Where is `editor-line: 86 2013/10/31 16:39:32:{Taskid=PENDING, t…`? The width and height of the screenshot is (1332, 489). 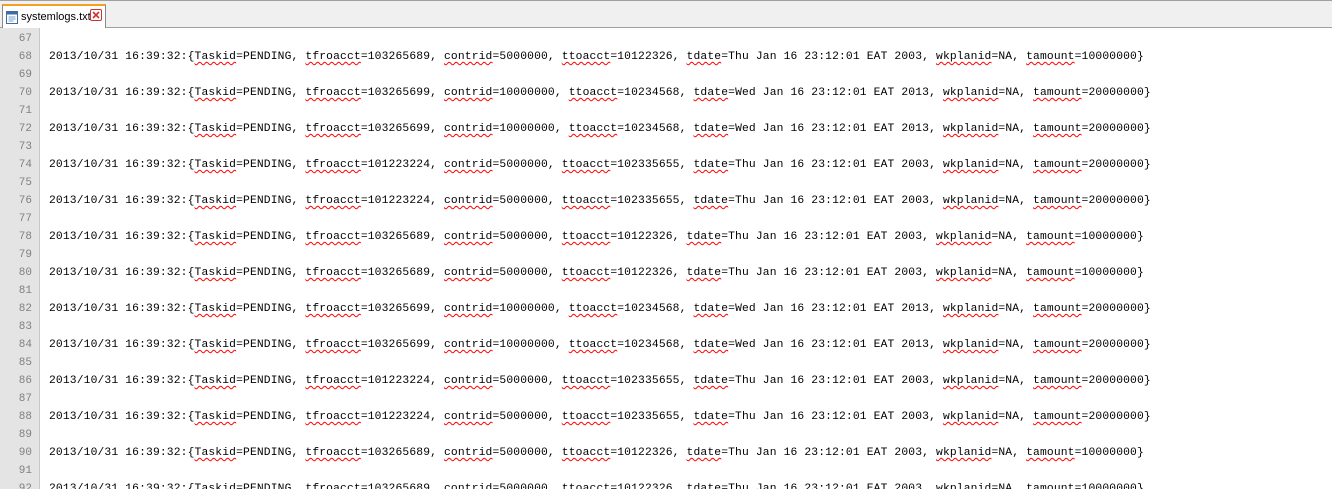 editor-line: 86 2013/10/31 16:39:32:{Taskid=PENDING, t… is located at coordinates (666, 381).